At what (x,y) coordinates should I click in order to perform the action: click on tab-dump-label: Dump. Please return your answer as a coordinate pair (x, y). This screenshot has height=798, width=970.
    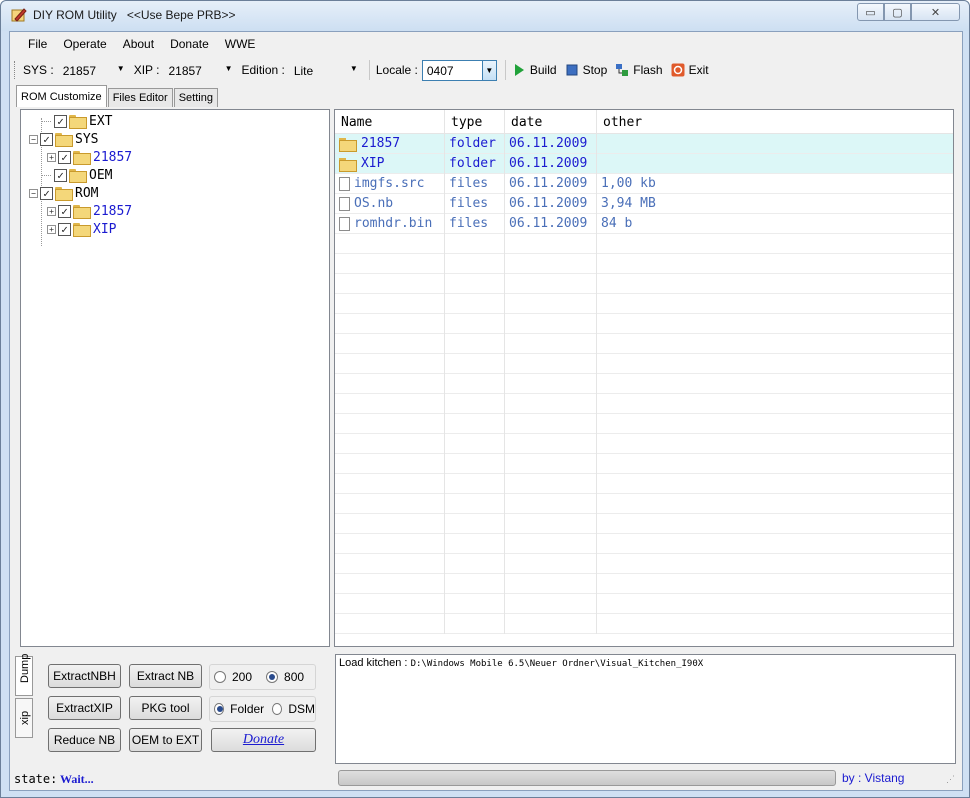
    Looking at the image, I should click on (25, 668).